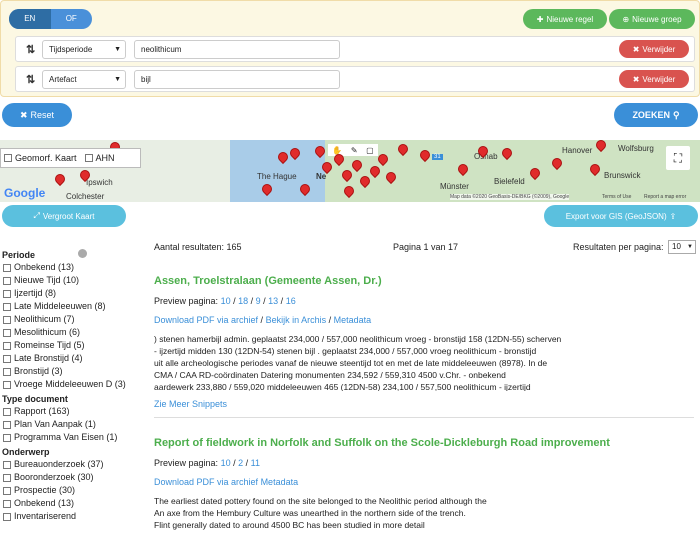 Image resolution: width=700 pixels, height=541 pixels. I want to click on value-input: neolithicum, so click(237, 49).